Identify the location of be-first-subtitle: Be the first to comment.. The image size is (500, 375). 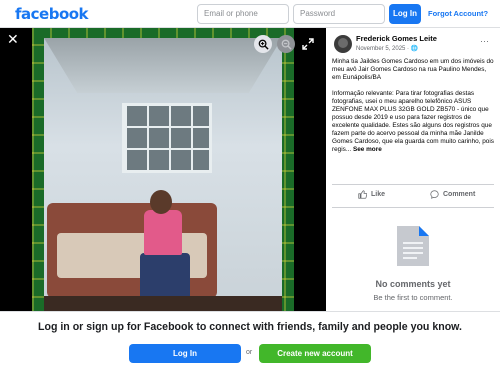
(413, 297).